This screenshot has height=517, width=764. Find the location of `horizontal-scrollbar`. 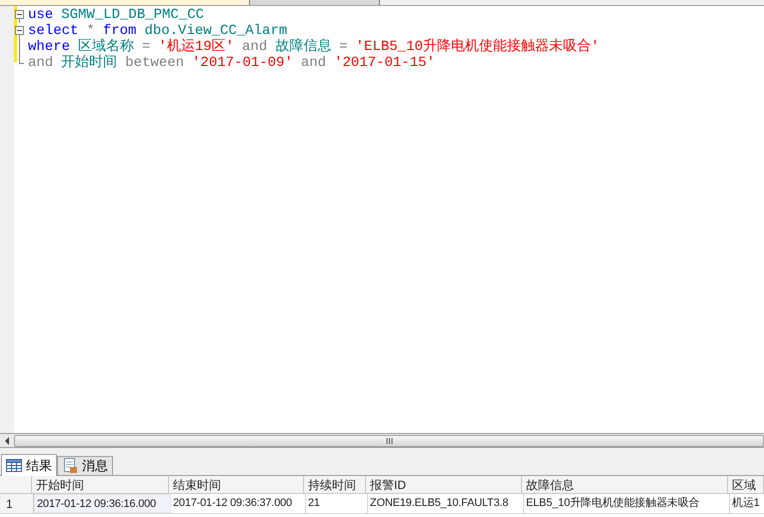

horizontal-scrollbar is located at coordinates (382, 440).